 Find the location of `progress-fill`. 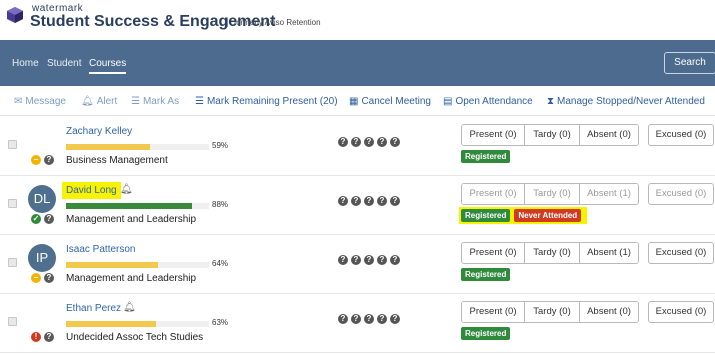

progress-fill is located at coordinates (112, 265).